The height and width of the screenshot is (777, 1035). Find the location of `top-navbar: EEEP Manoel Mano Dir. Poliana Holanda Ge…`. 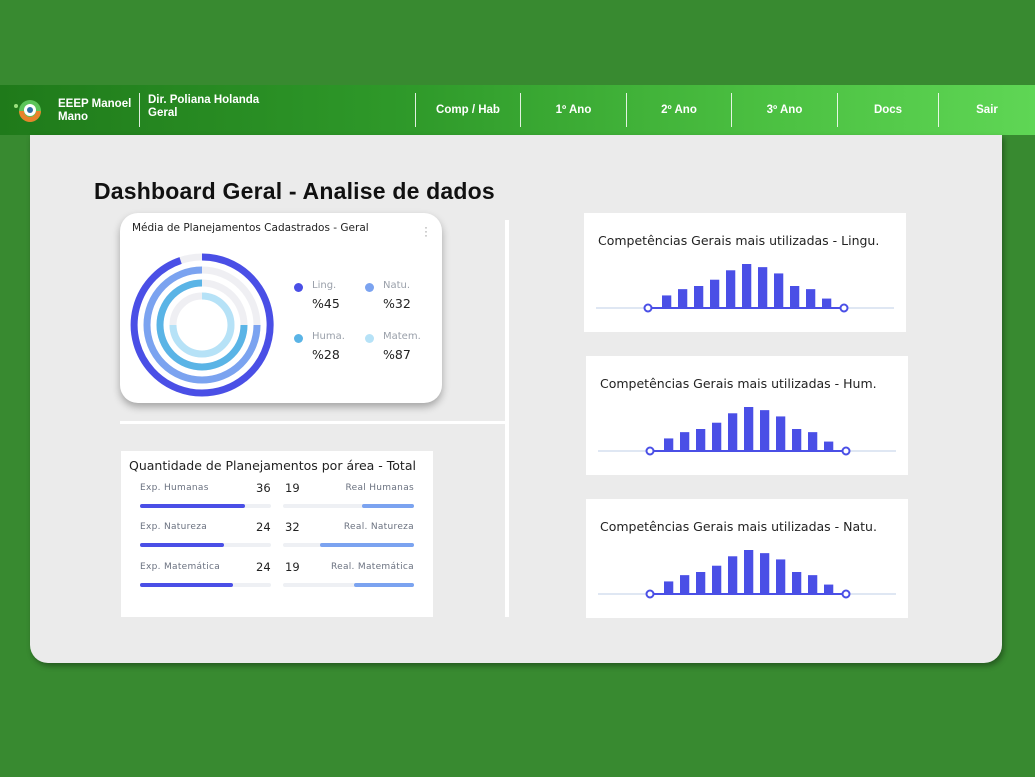

top-navbar: EEEP Manoel Mano Dir. Poliana Holanda Ge… is located at coordinates (517, 110).